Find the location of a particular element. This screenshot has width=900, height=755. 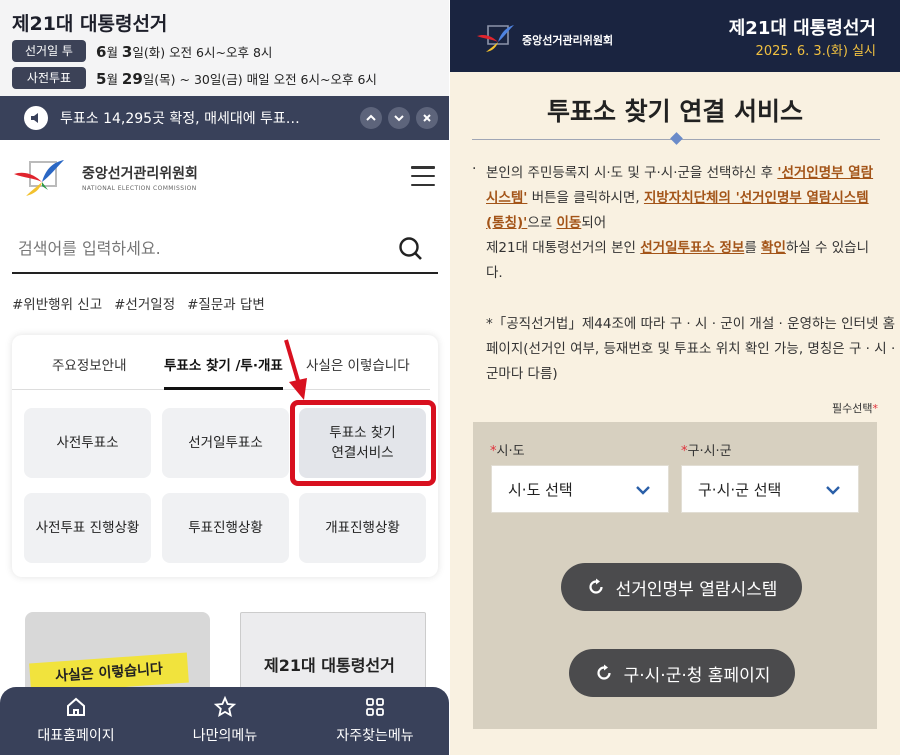

nav-my-menu: 나만의메뉴 is located at coordinates (225, 720).